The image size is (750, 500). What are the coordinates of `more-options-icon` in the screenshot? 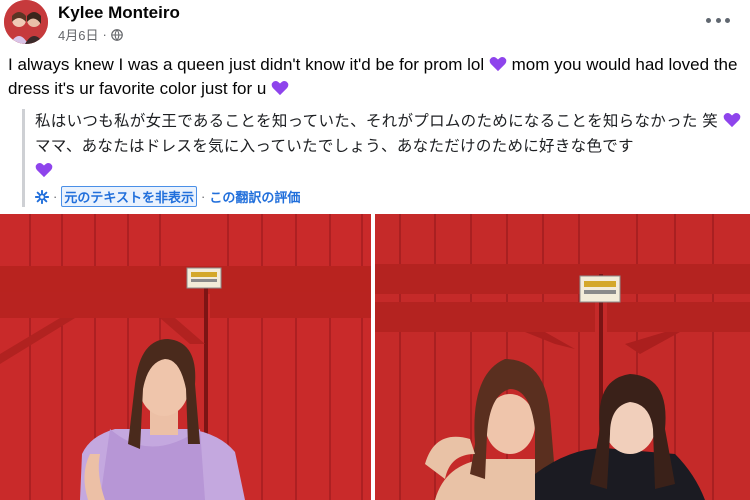 It's located at (718, 20).